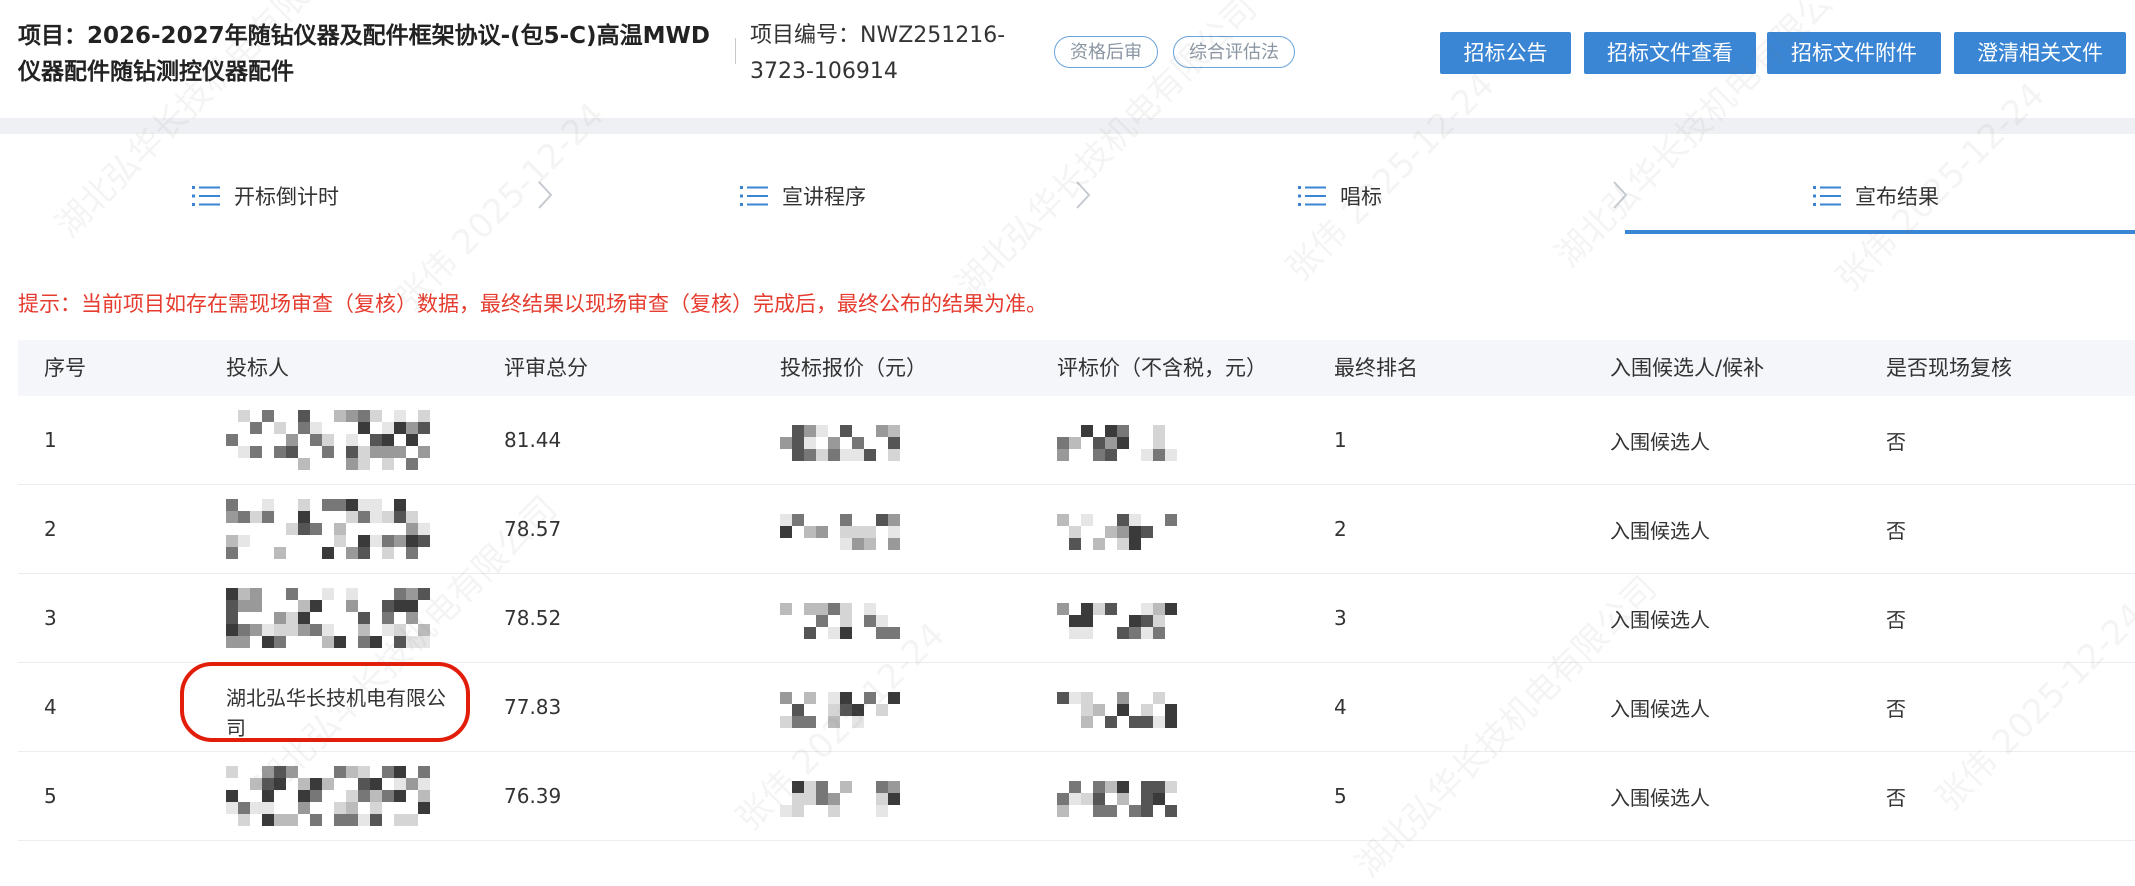  I want to click on row-number: 1, so click(50, 440).